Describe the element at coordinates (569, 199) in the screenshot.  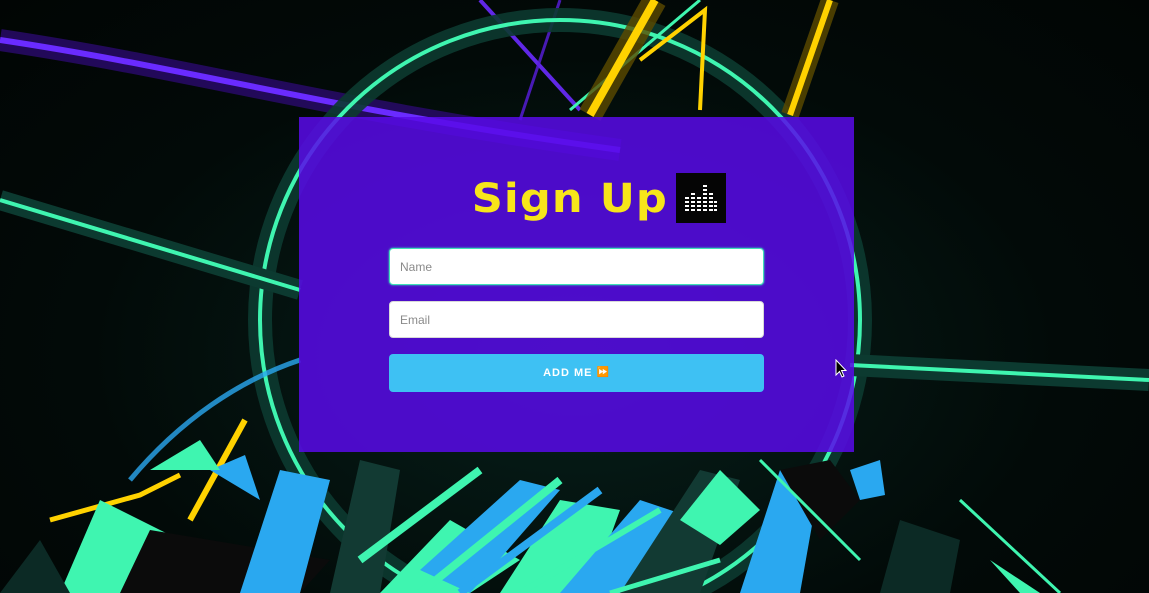
I see `page-title: Sign Up` at that location.